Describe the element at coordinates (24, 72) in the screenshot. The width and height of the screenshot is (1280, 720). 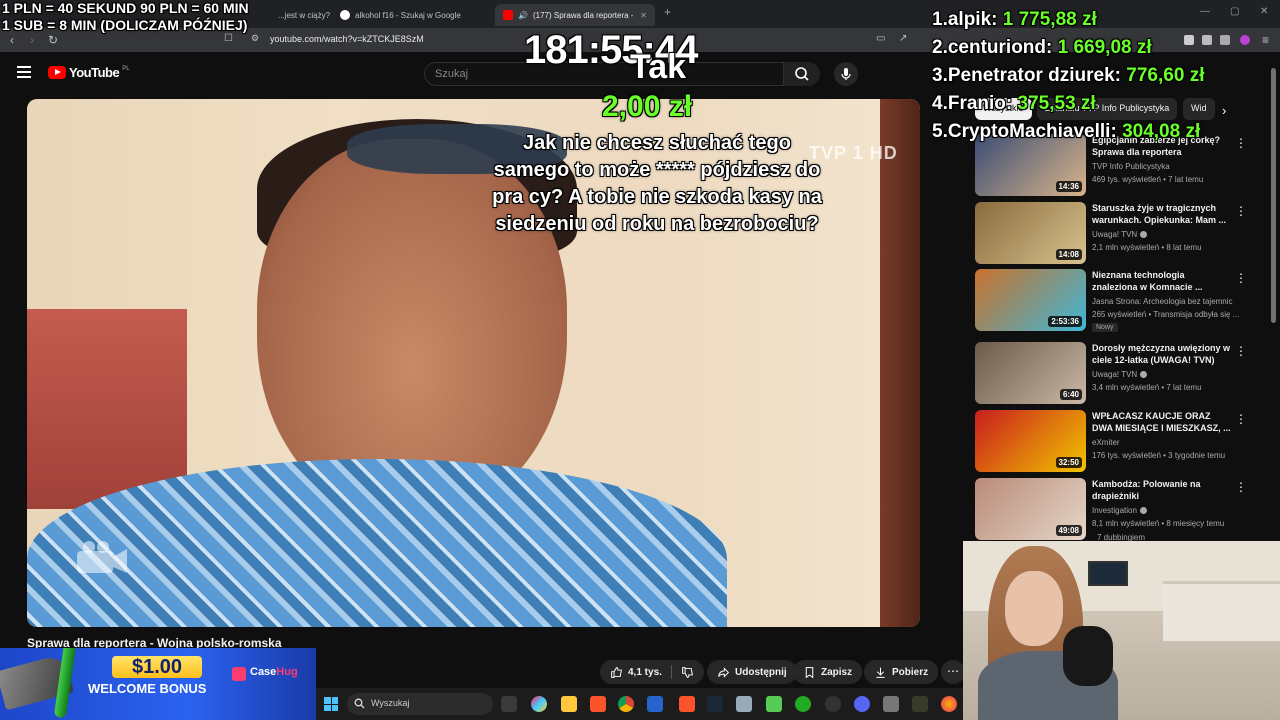
I see `hamburger-menu-icon` at that location.